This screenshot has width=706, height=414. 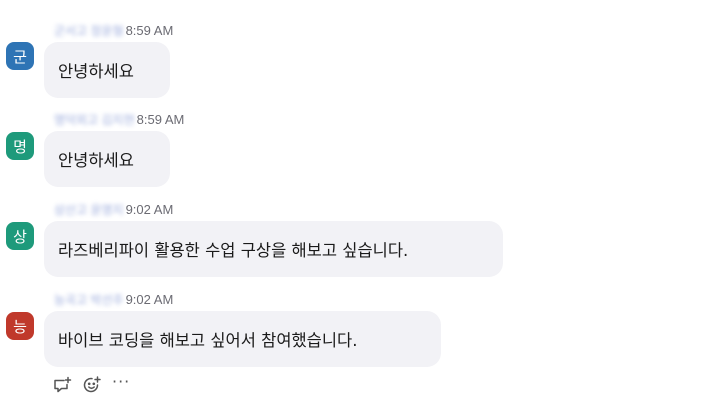 I want to click on message-bubble: 바이브 코딩을 해보고 싶어서 참여했습니다., so click(x=242, y=339).